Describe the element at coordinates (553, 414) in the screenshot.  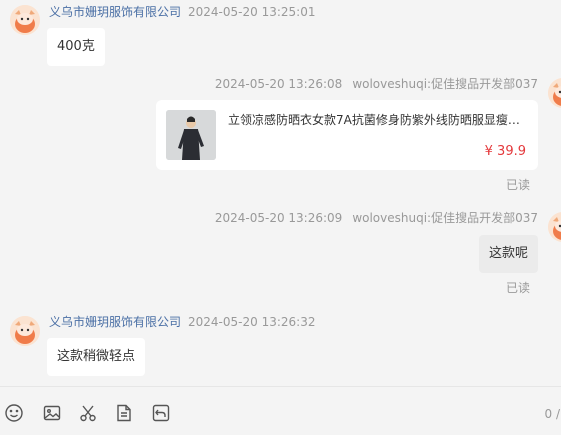
I see `character-counter: 0 /` at that location.